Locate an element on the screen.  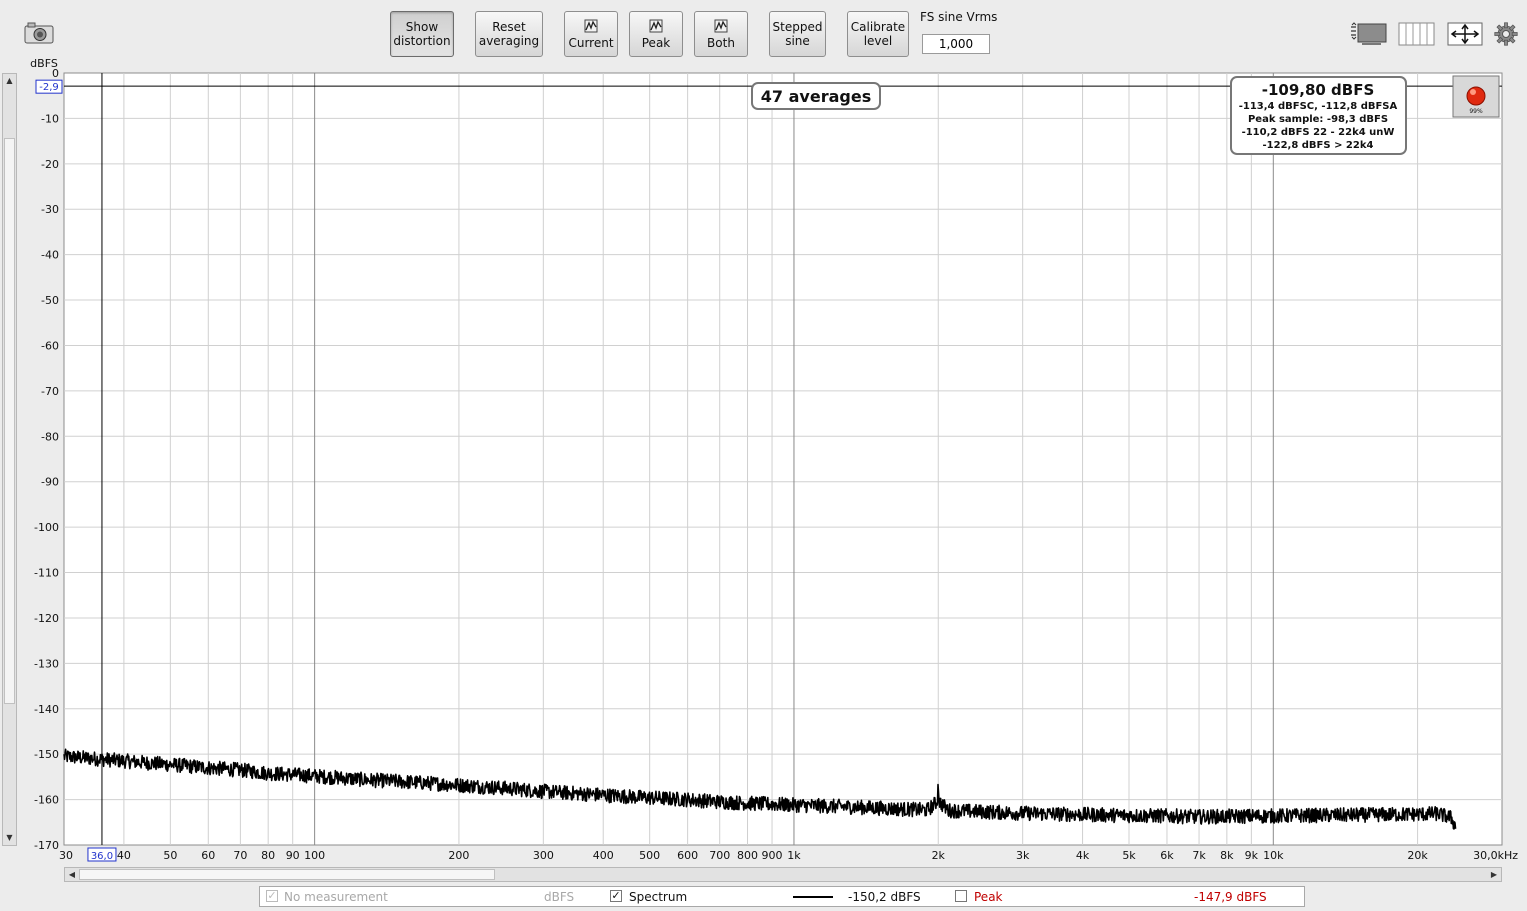
x-tick-label: 40 is located at coordinates (124, 855).